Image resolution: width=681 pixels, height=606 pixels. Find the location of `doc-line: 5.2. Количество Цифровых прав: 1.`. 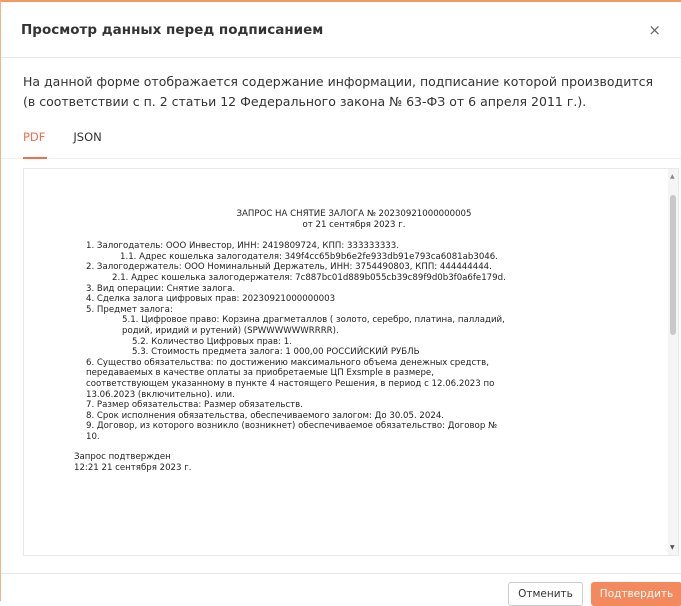

doc-line: 5.2. Количество Цифровых прав: 1. is located at coordinates (212, 341).